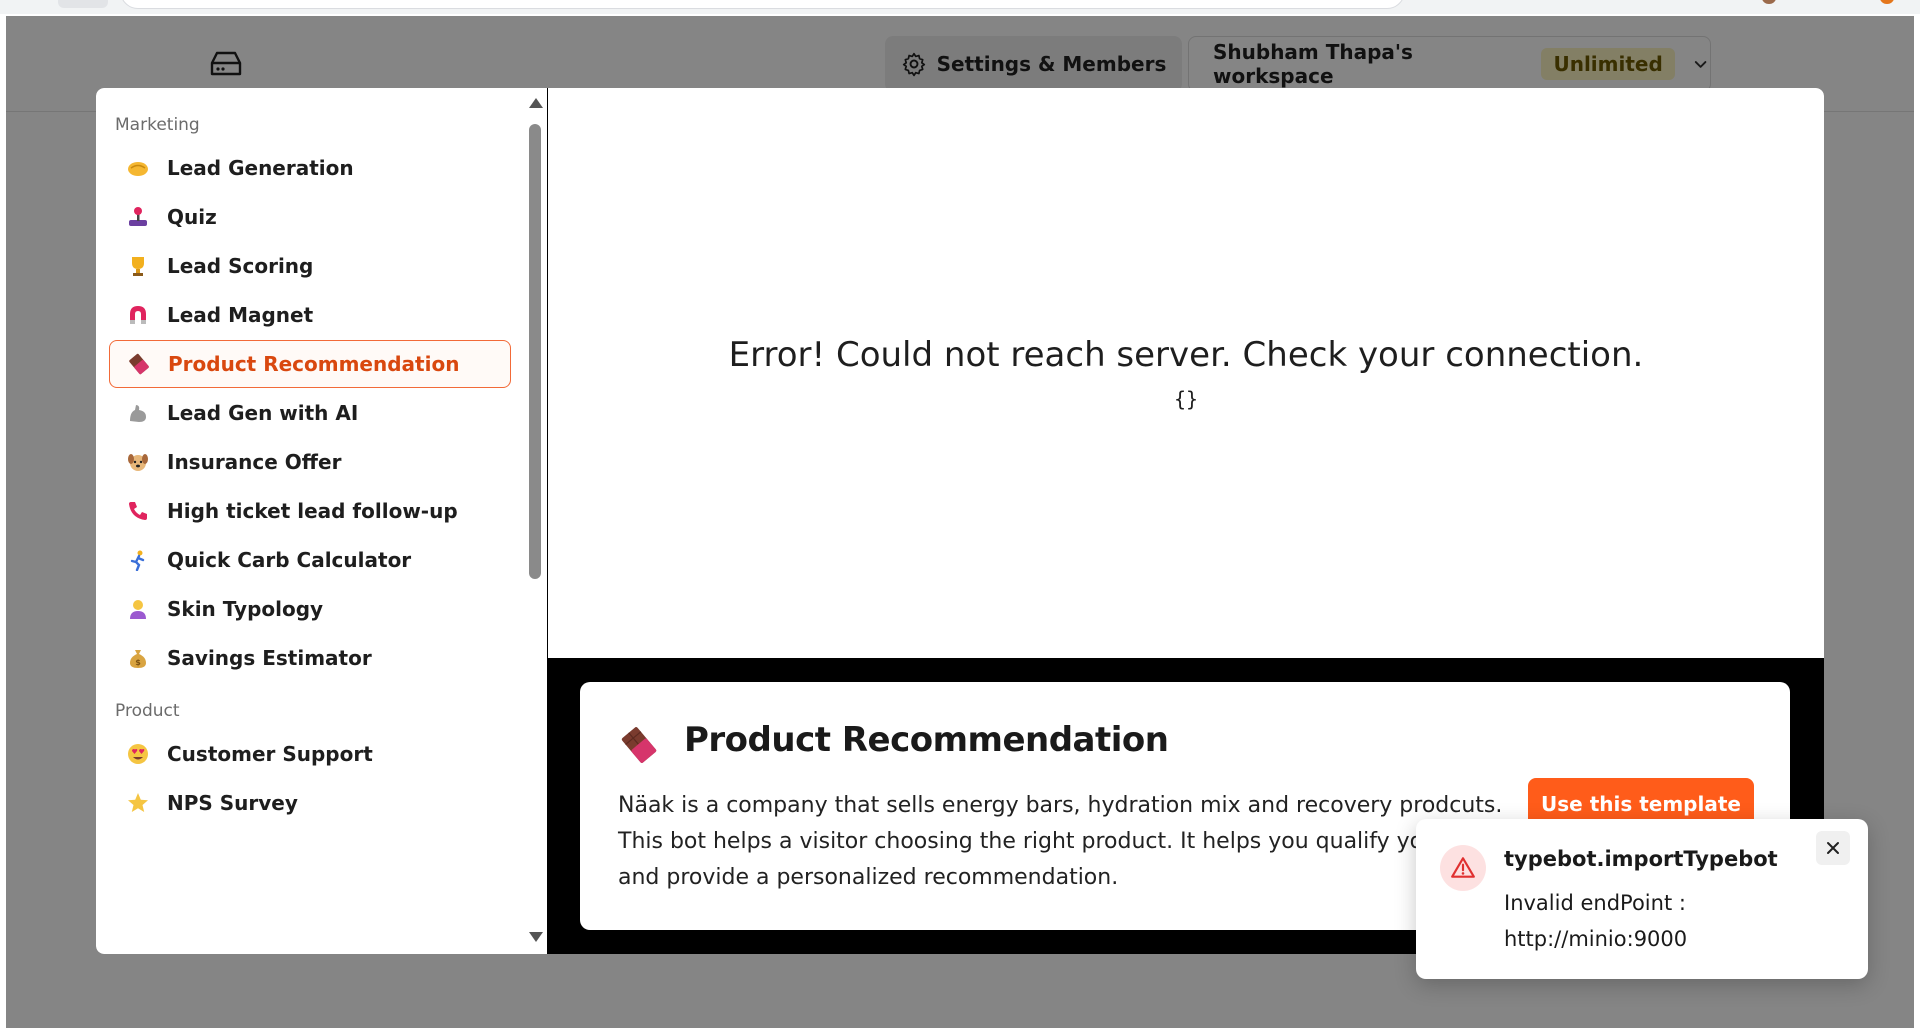 The width and height of the screenshot is (1920, 1033). I want to click on browser-toolbar, so click(960, 7).